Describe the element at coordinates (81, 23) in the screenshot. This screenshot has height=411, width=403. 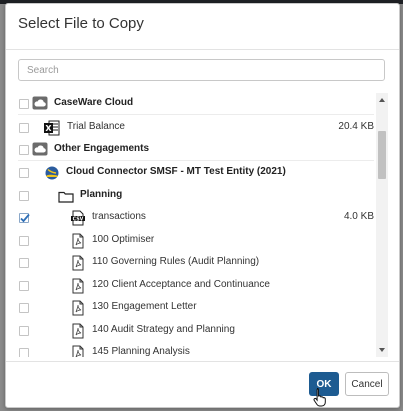
I see `dialog-title: Select File to Copy` at that location.